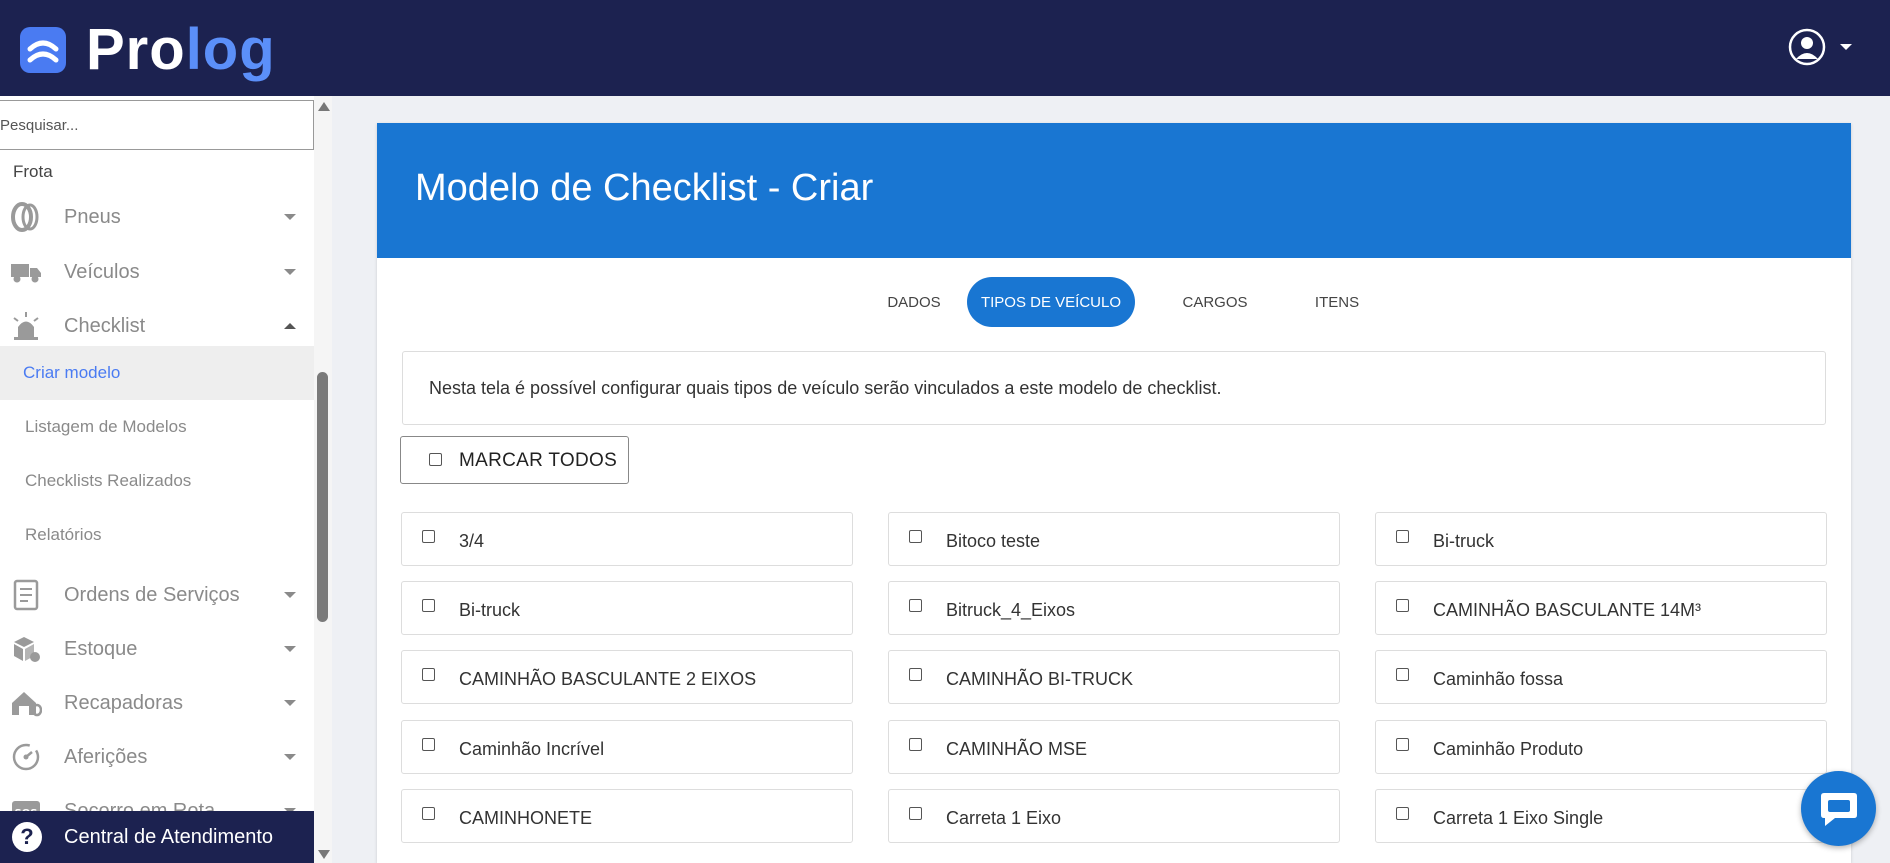 The height and width of the screenshot is (863, 1890). I want to click on sidebar-item-afericoes: Aferições, so click(157, 757).